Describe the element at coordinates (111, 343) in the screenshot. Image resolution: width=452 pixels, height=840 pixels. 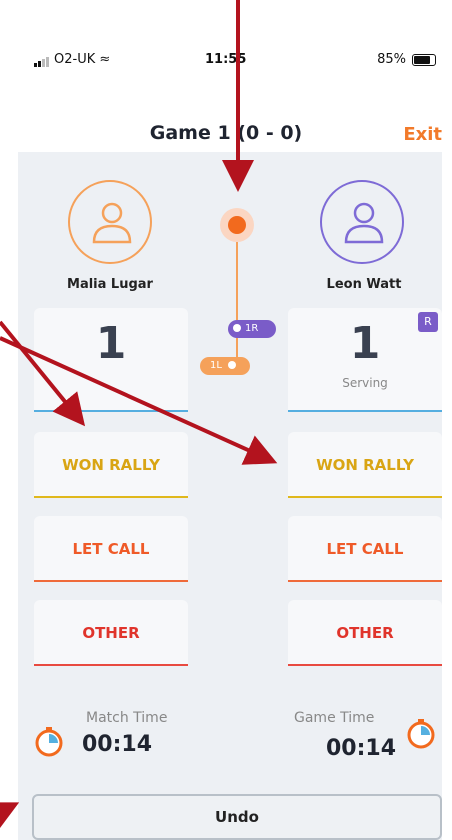
I see `player-left-score: 1` at that location.